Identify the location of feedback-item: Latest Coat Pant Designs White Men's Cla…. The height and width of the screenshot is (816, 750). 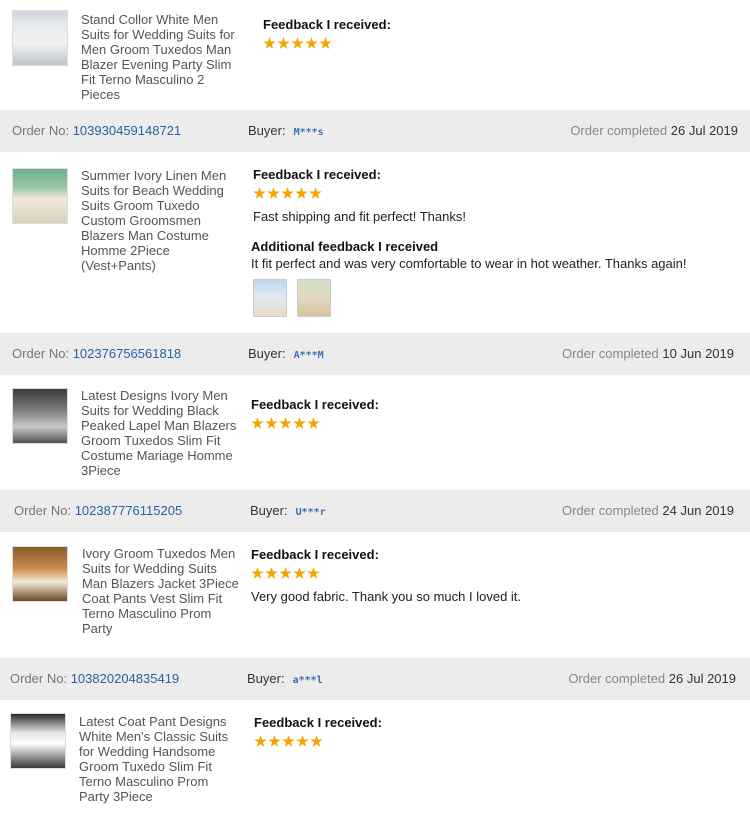
(375, 758).